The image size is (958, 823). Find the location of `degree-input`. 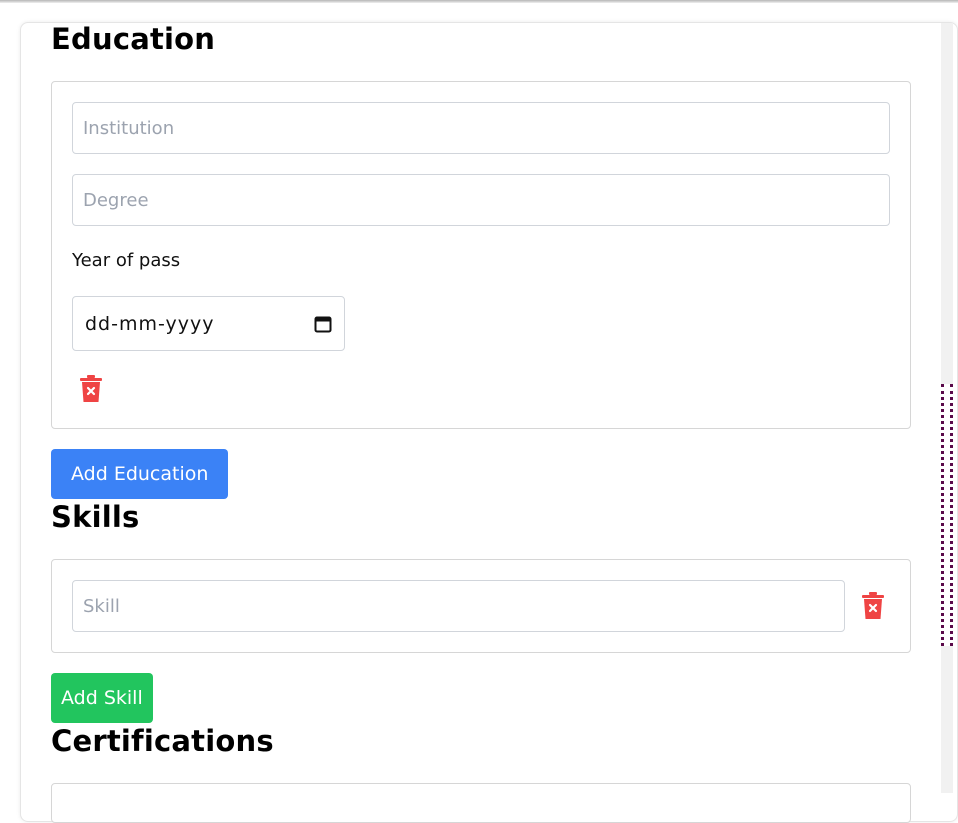

degree-input is located at coordinates (481, 200).